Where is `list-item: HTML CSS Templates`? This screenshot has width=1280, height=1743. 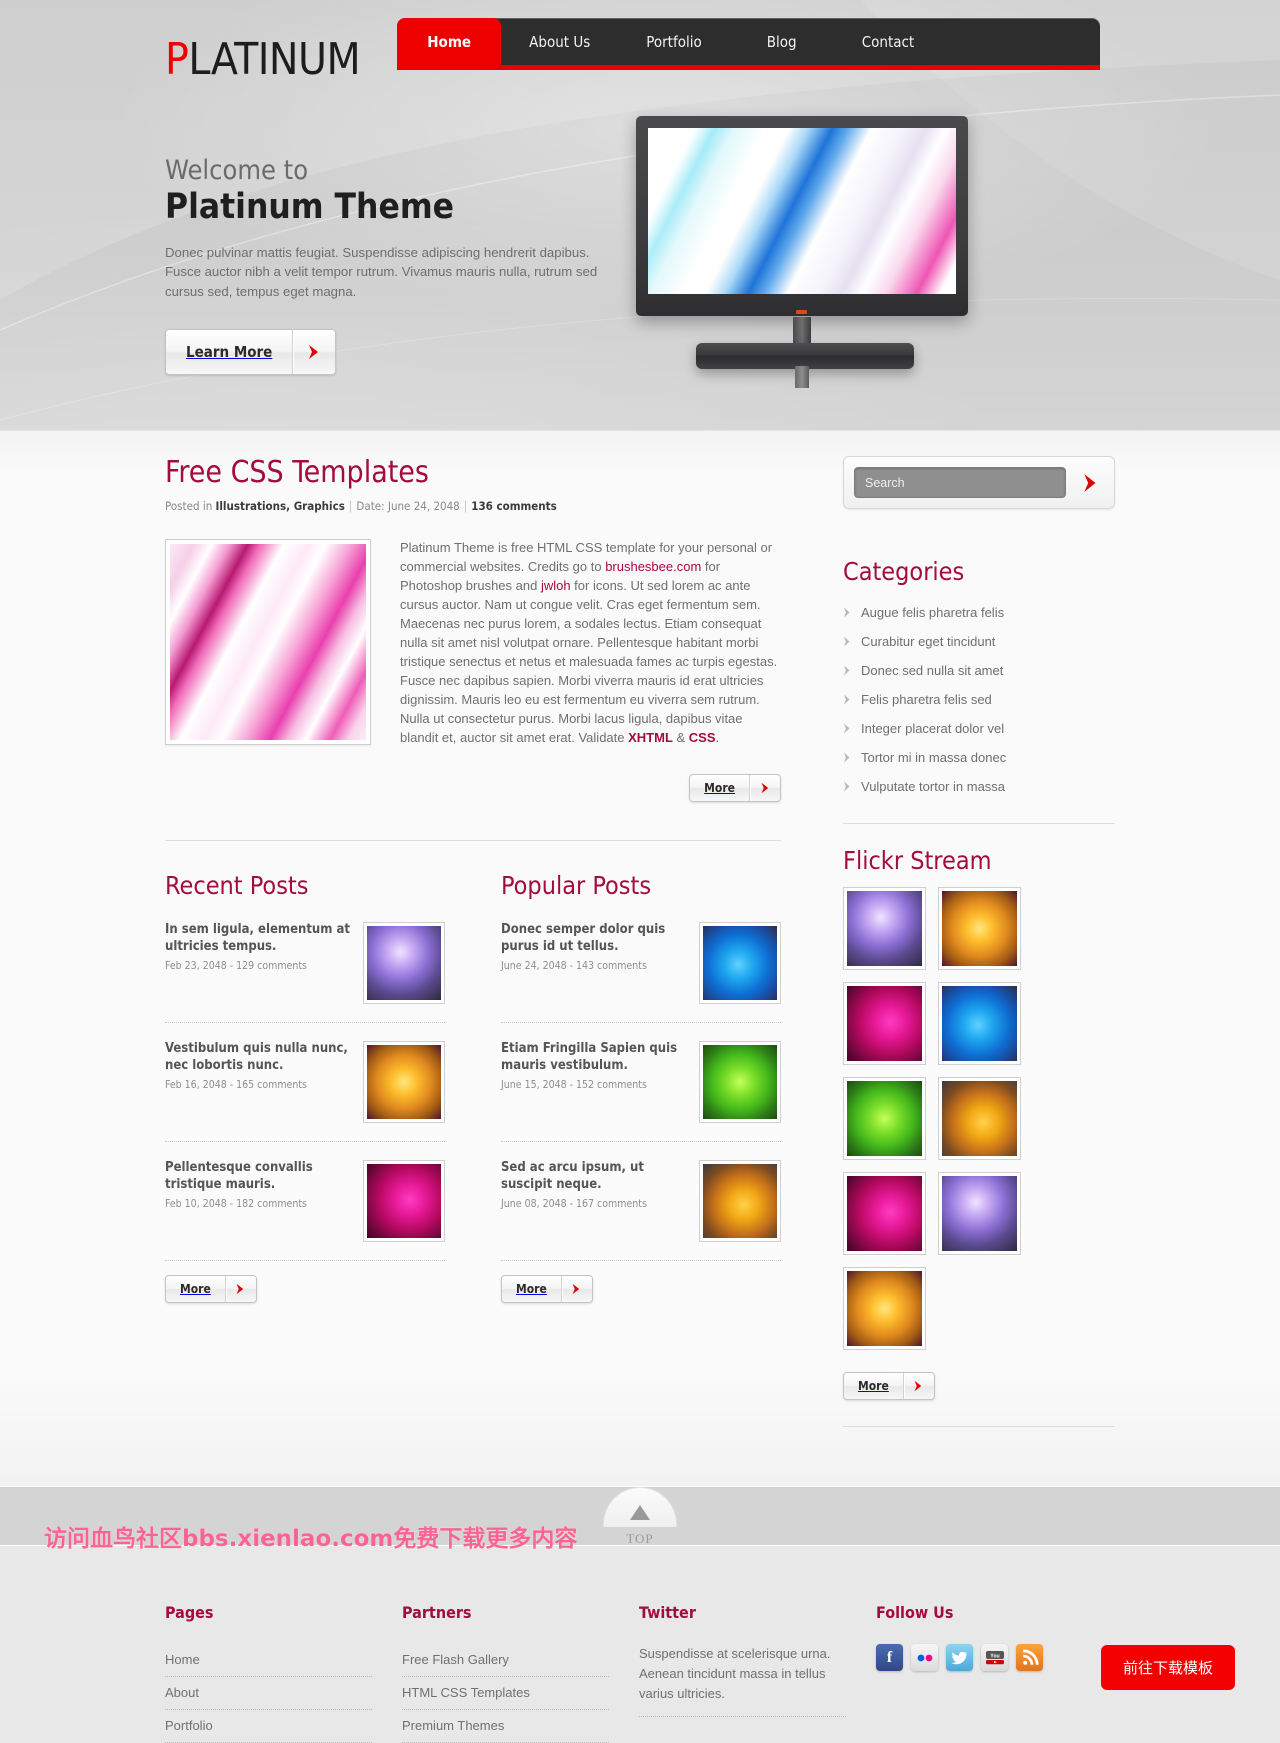
list-item: HTML CSS Templates is located at coordinates (505, 1693).